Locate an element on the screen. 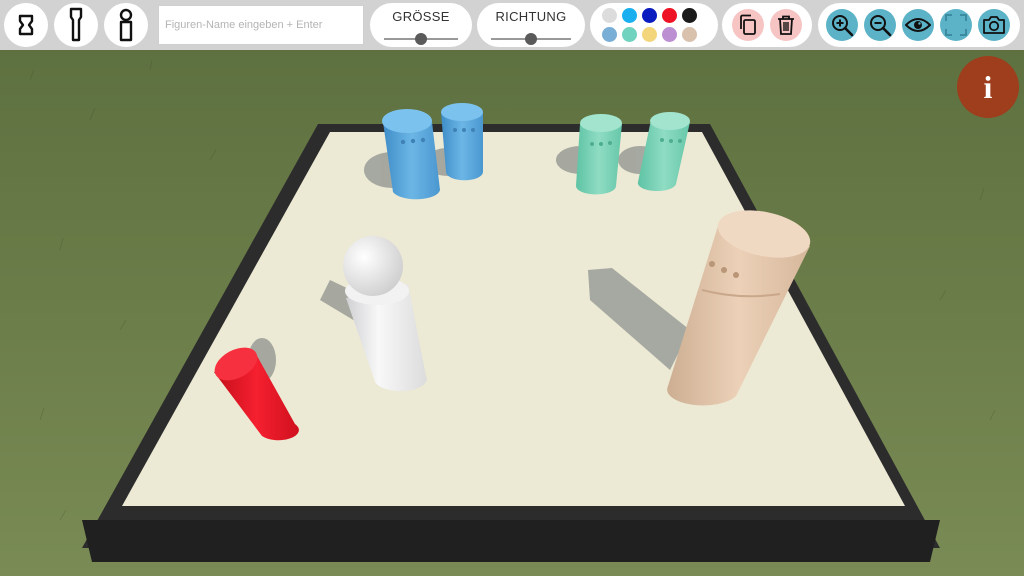 This screenshot has width=1024, height=576. eye-icon is located at coordinates (918, 25).